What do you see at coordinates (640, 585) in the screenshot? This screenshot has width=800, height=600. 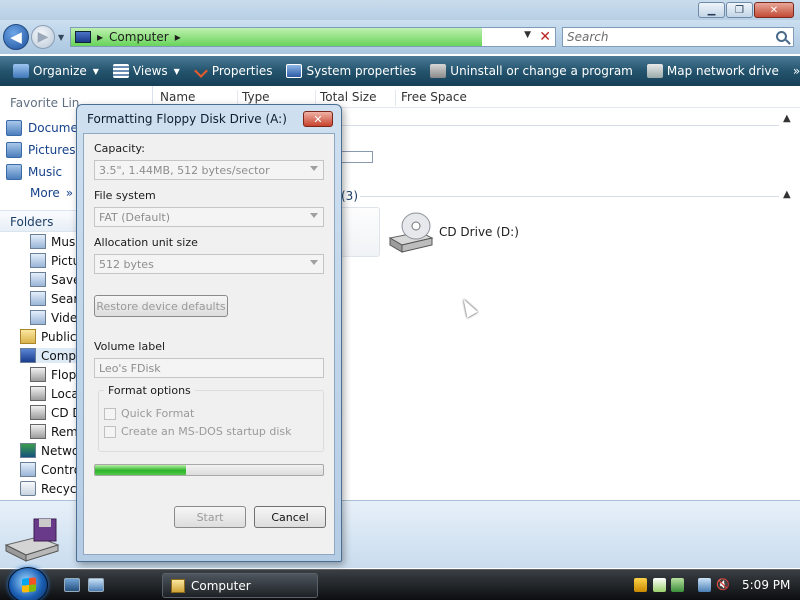 I see `security-shield-icon` at bounding box center [640, 585].